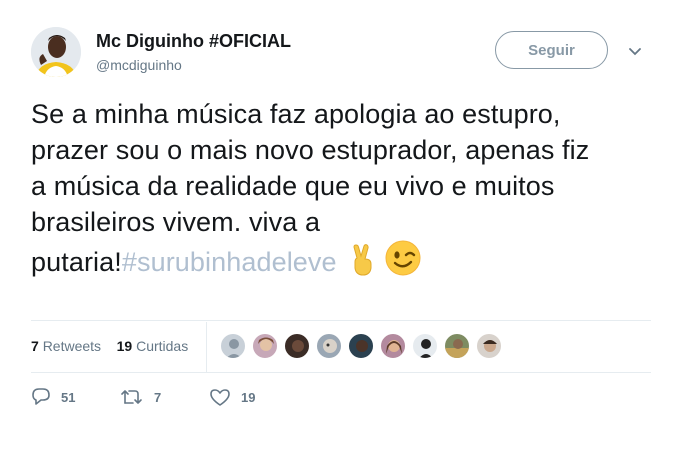 This screenshot has width=675, height=451. Describe the element at coordinates (346, 262) in the screenshot. I see `tweet-line-last: putaria!#surubinhadeleve` at that location.